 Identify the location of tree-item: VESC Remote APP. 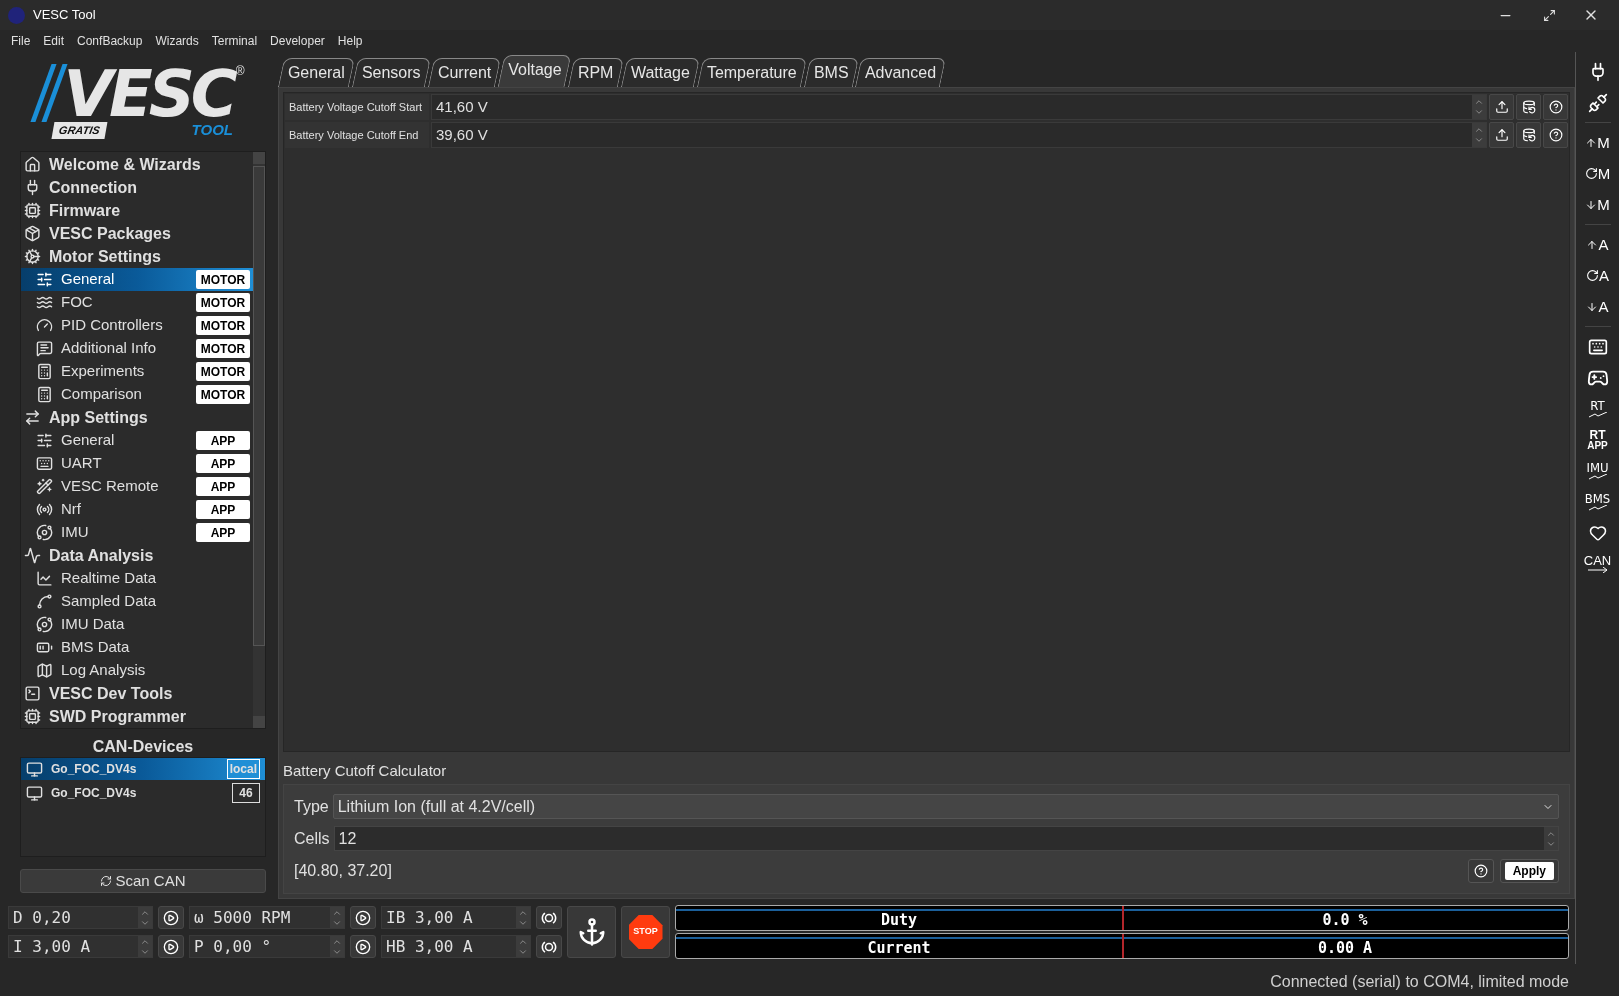
(137, 486).